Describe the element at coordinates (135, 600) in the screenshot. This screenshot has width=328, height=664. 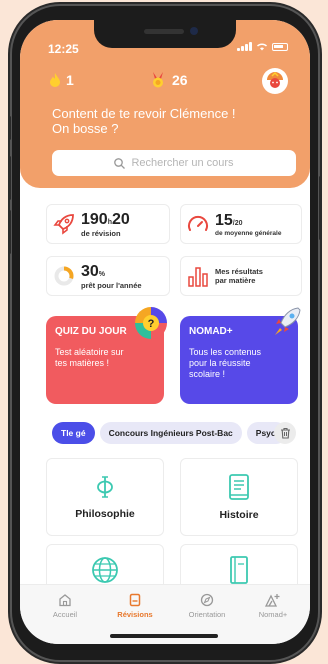
I see `revisions-icon` at that location.